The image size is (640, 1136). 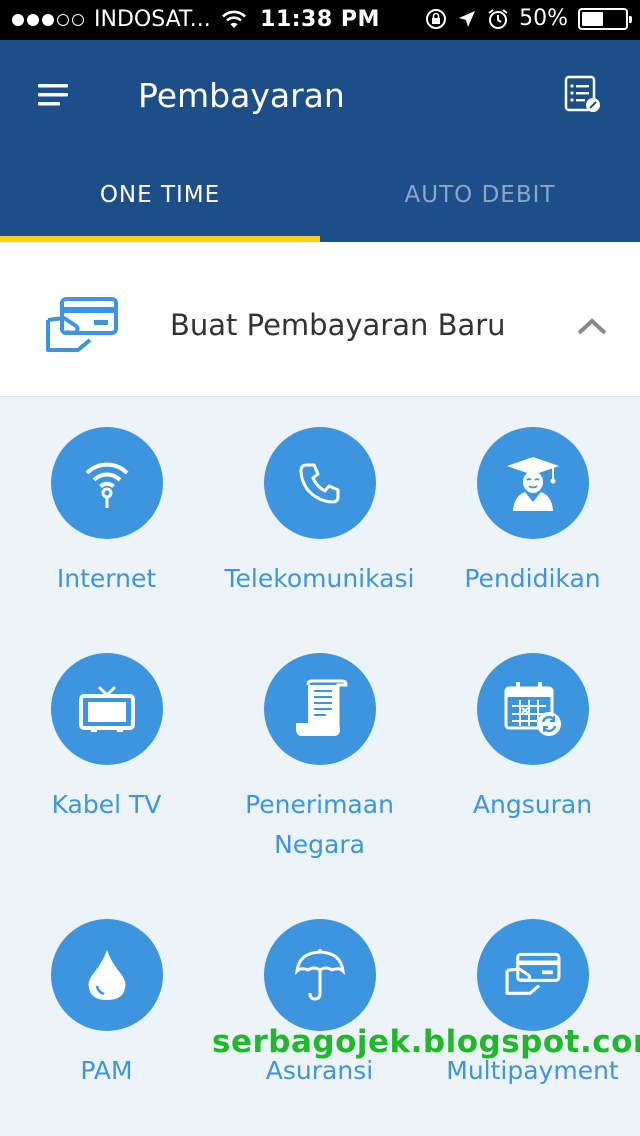 What do you see at coordinates (543, 18) in the screenshot?
I see `battery-percent: 50%` at bounding box center [543, 18].